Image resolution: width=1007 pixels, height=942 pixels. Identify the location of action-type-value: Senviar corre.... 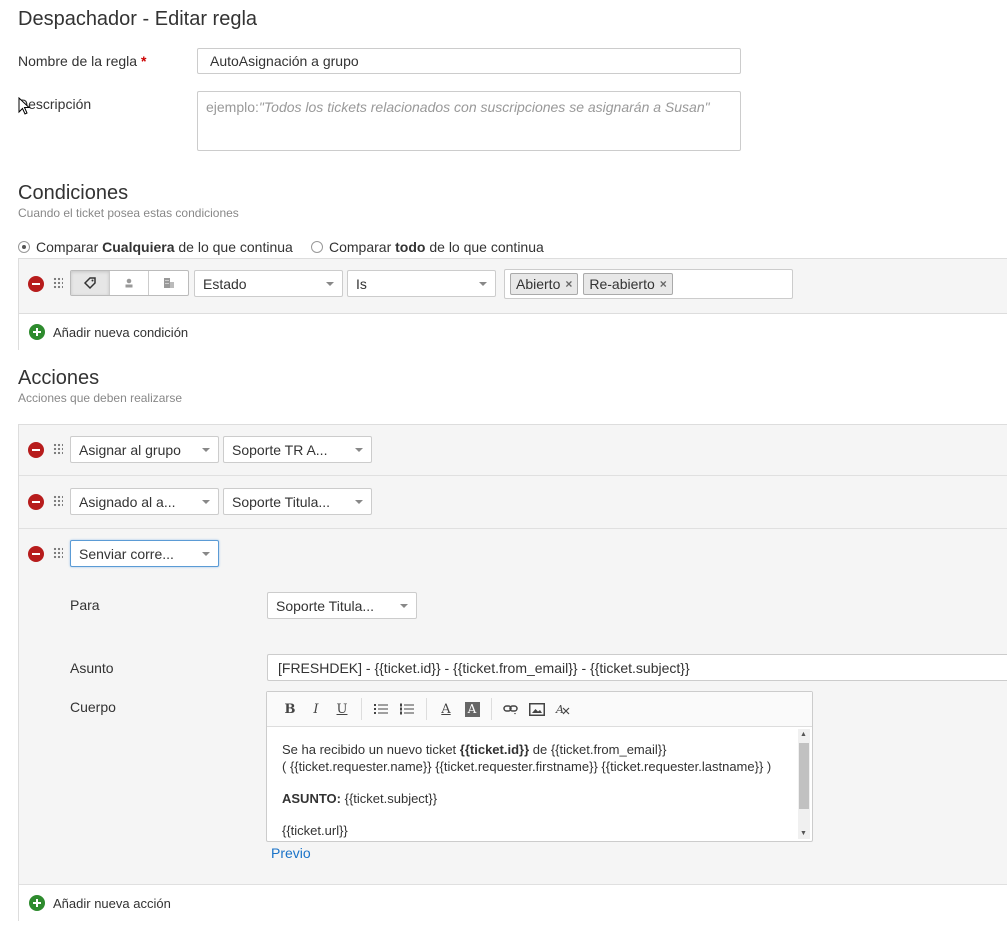
(126, 553).